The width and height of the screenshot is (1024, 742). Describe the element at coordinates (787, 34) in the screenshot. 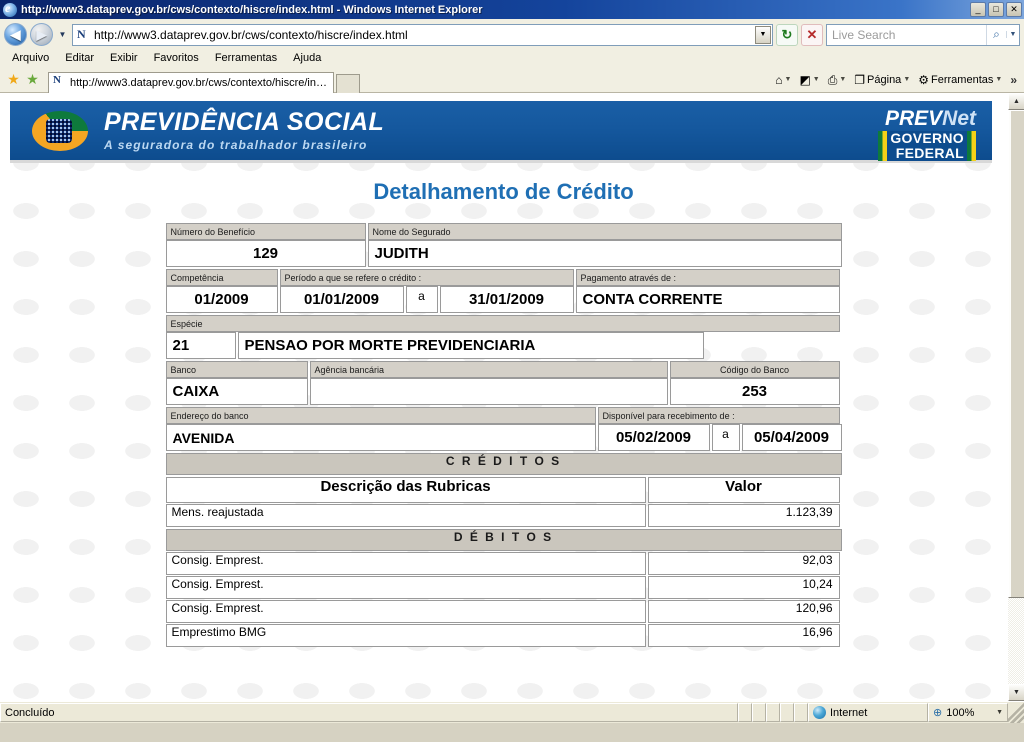

I see `refresh-icon: ↻` at that location.